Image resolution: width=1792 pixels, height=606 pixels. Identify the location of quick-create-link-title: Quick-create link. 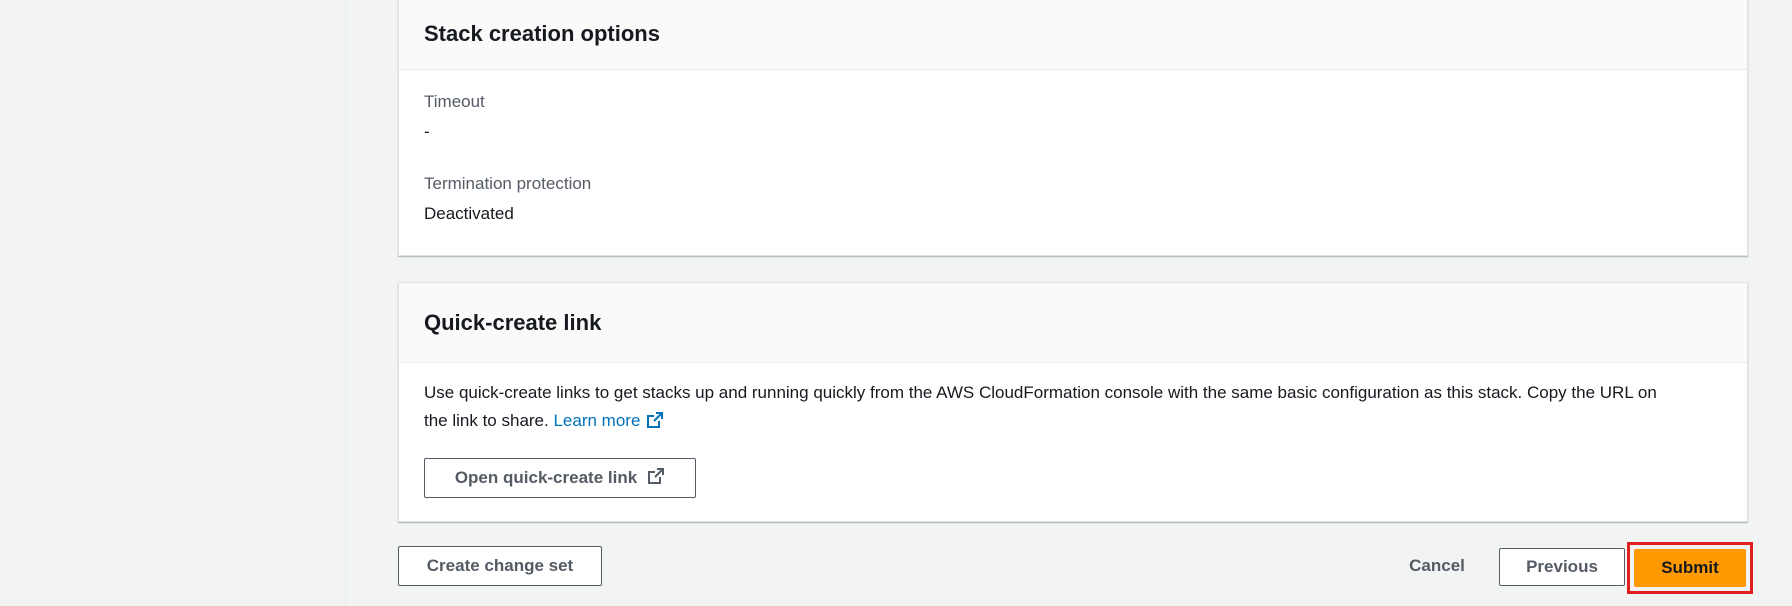
(513, 322).